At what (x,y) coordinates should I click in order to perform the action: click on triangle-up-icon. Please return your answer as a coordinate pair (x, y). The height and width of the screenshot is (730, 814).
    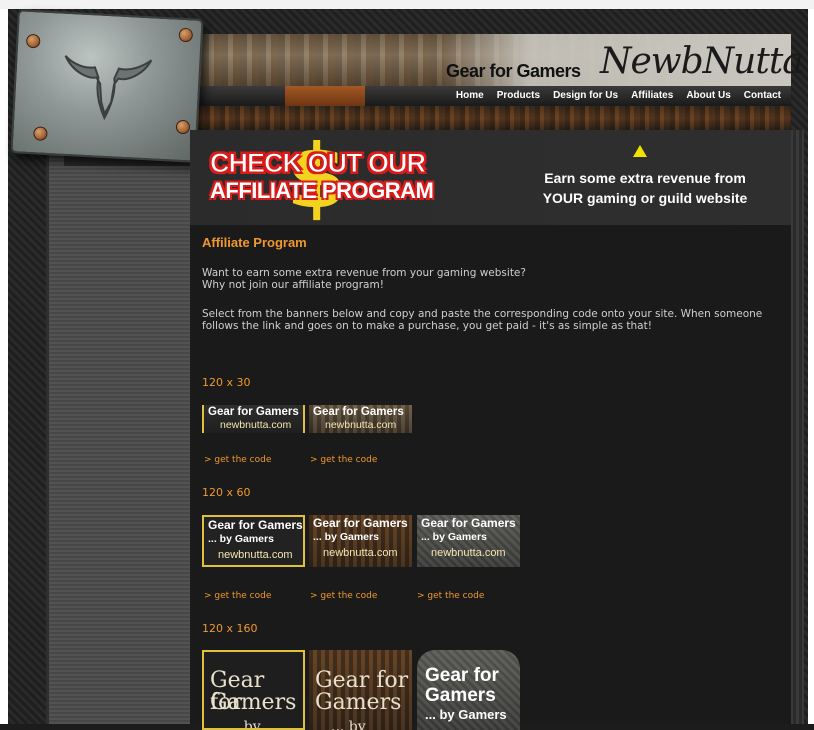
    Looking at the image, I should click on (640, 151).